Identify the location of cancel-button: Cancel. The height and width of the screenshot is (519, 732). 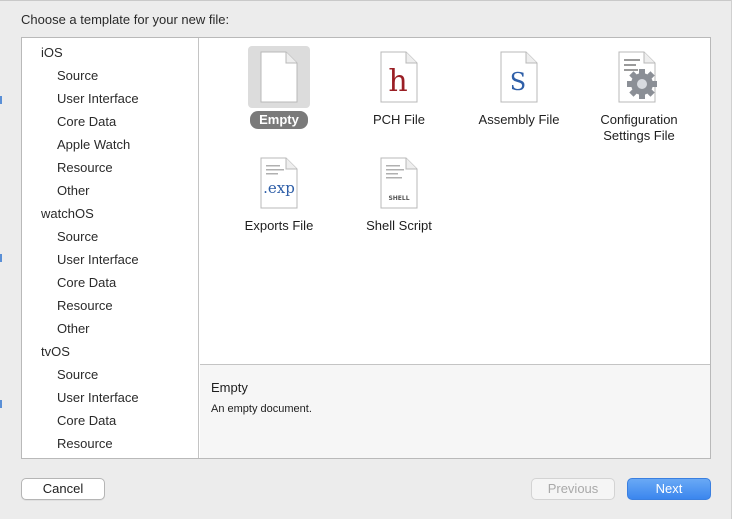
(63, 489).